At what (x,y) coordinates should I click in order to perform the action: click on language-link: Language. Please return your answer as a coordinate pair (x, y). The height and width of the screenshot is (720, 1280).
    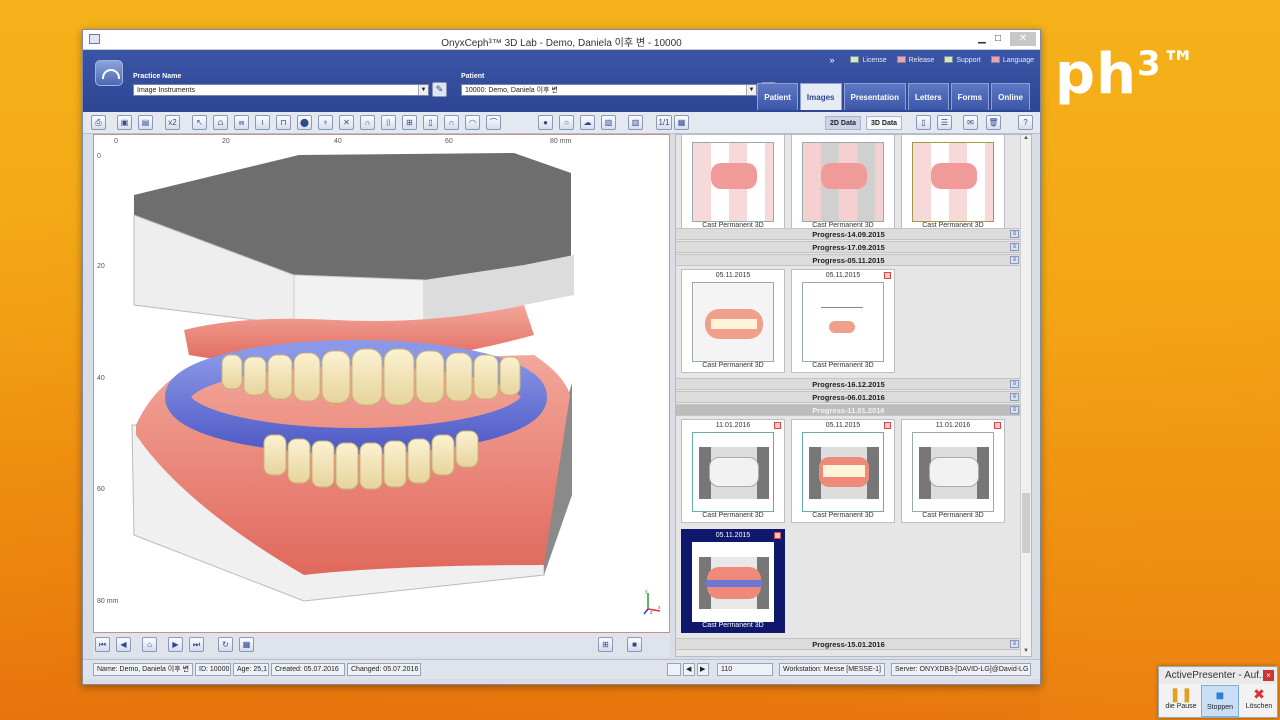
    Looking at the image, I should click on (1012, 60).